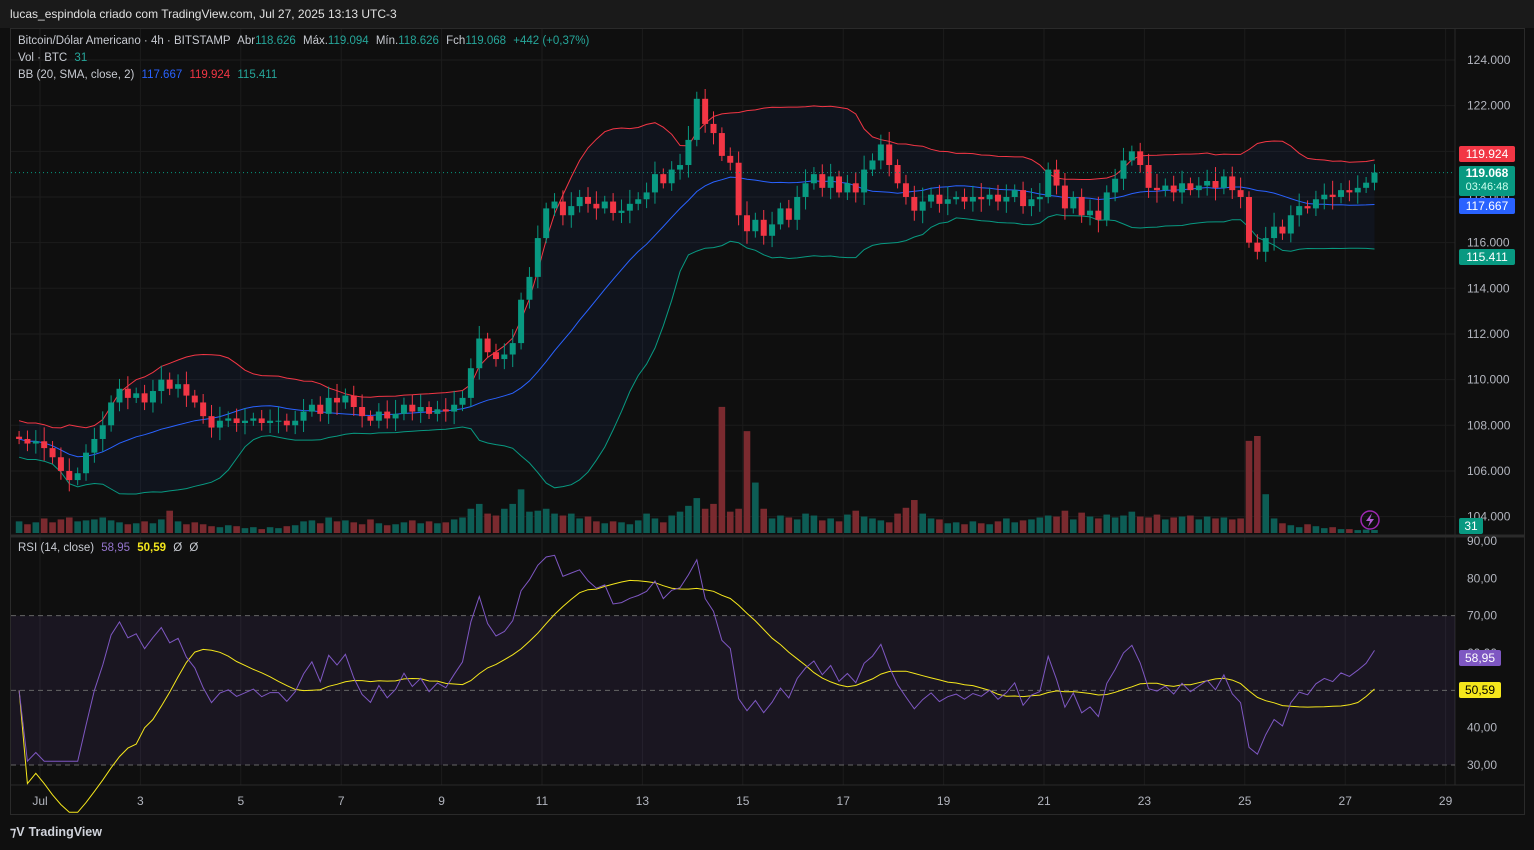  Describe the element at coordinates (110, 548) in the screenshot. I see `rsi-legend: RSI (14, close) 58,95 50,59 Ø Ø` at that location.